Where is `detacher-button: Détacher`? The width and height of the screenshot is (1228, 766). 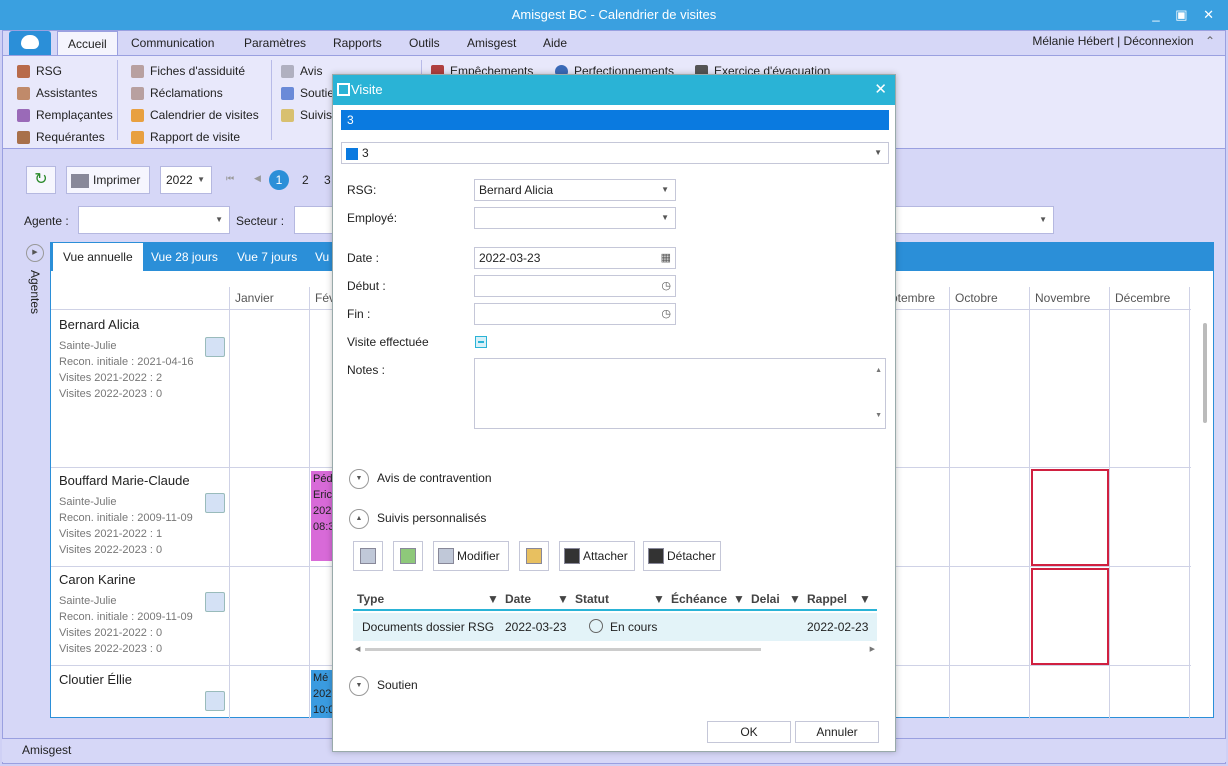 detacher-button: Détacher is located at coordinates (682, 556).